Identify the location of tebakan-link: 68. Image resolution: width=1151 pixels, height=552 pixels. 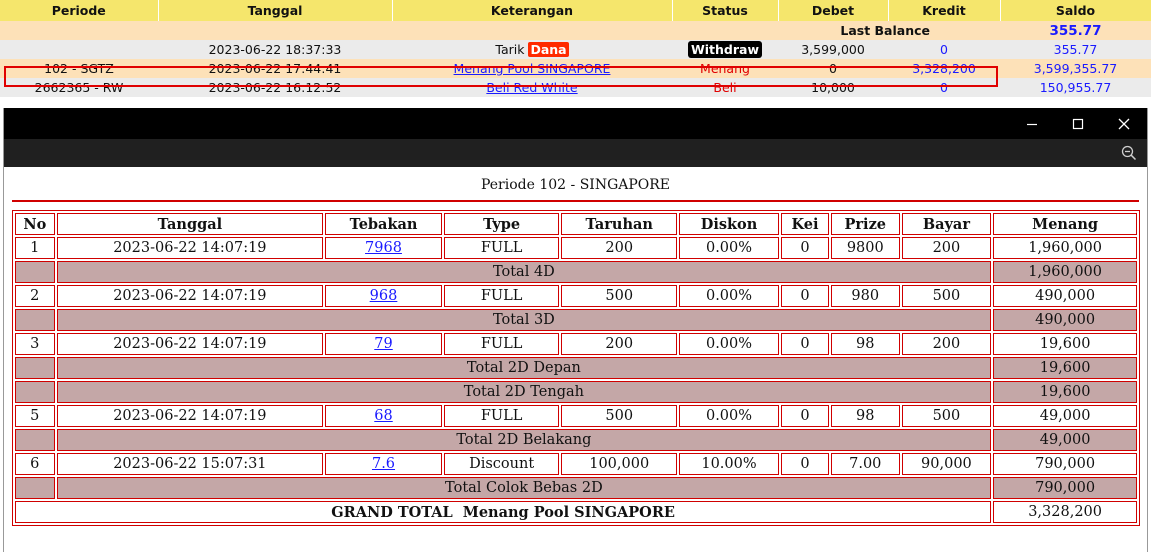
(383, 416).